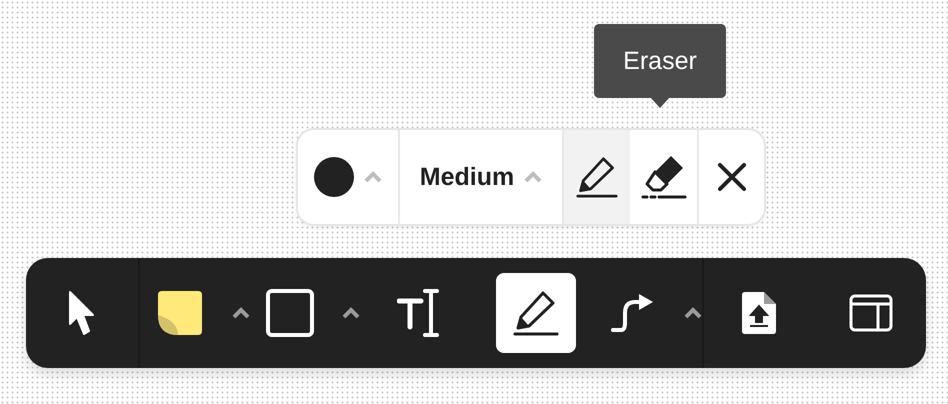 This screenshot has width=948, height=404. Describe the element at coordinates (660, 102) in the screenshot. I see `tooltip-pointer` at that location.